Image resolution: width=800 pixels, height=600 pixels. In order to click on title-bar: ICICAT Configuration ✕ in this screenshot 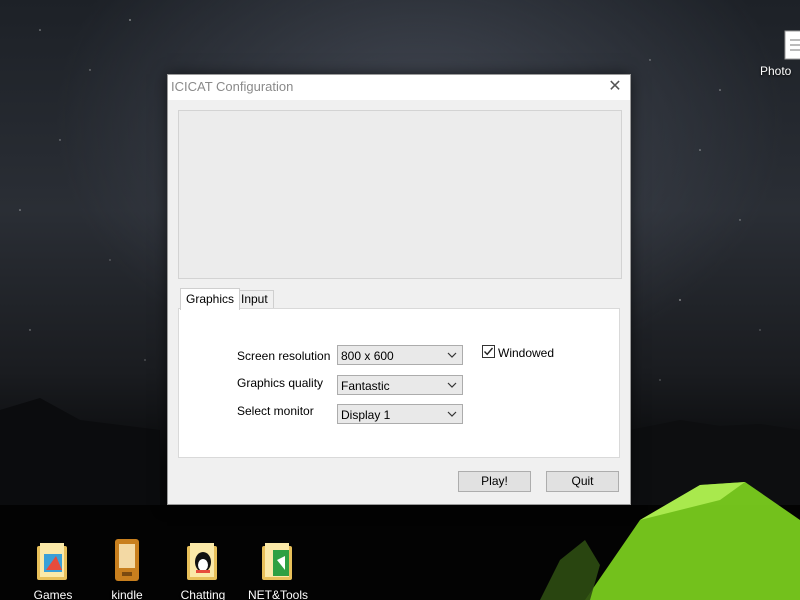, I will do `click(399, 87)`.